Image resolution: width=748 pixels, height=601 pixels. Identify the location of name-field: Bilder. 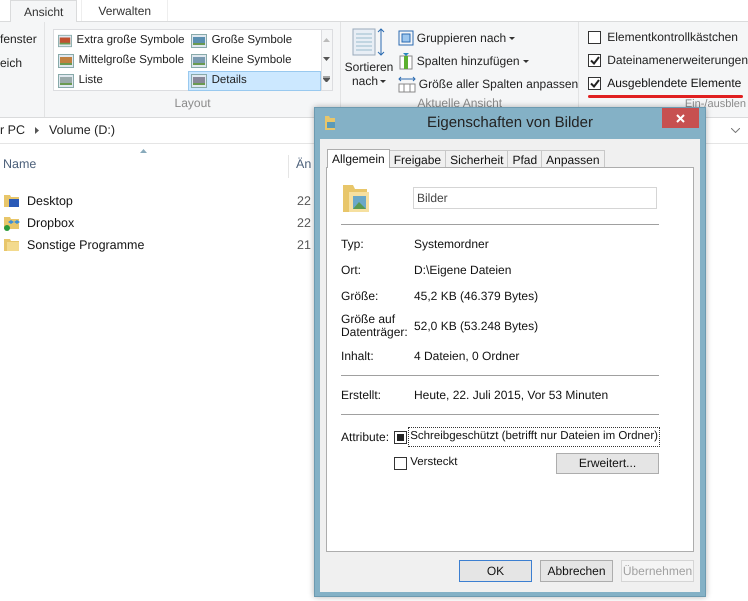
(535, 198).